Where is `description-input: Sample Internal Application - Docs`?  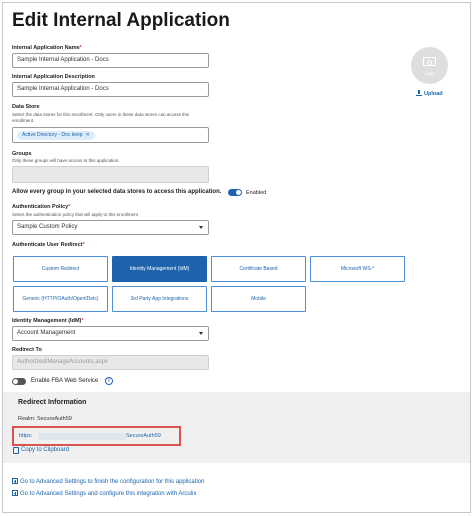
description-input: Sample Internal Application - Docs is located at coordinates (110, 89).